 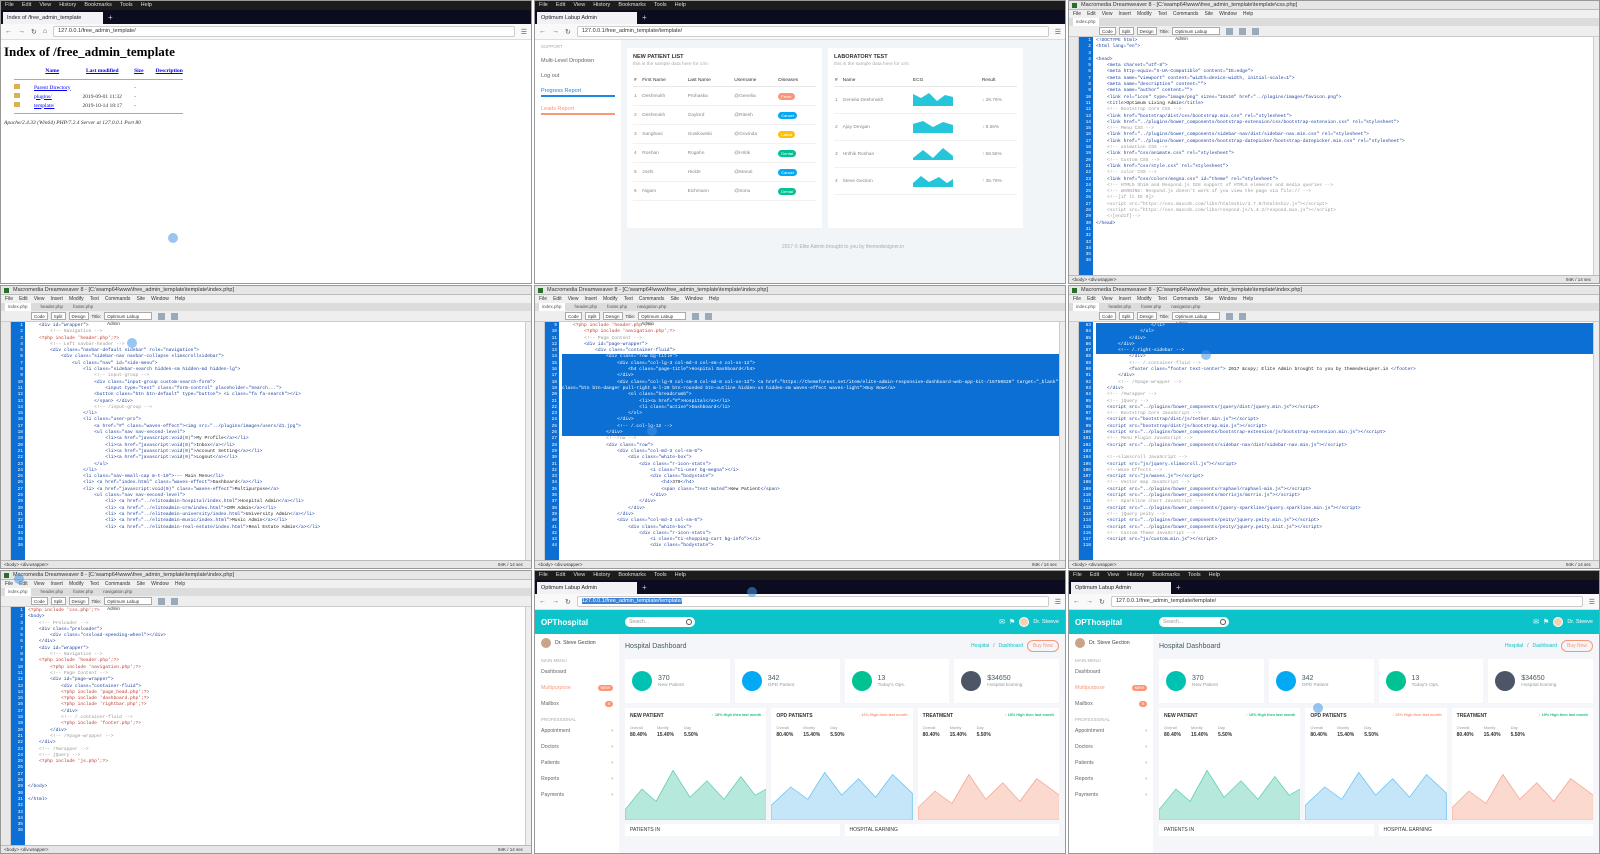 What do you see at coordinates (138, 71) in the screenshot?
I see `col-size: Size` at bounding box center [138, 71].